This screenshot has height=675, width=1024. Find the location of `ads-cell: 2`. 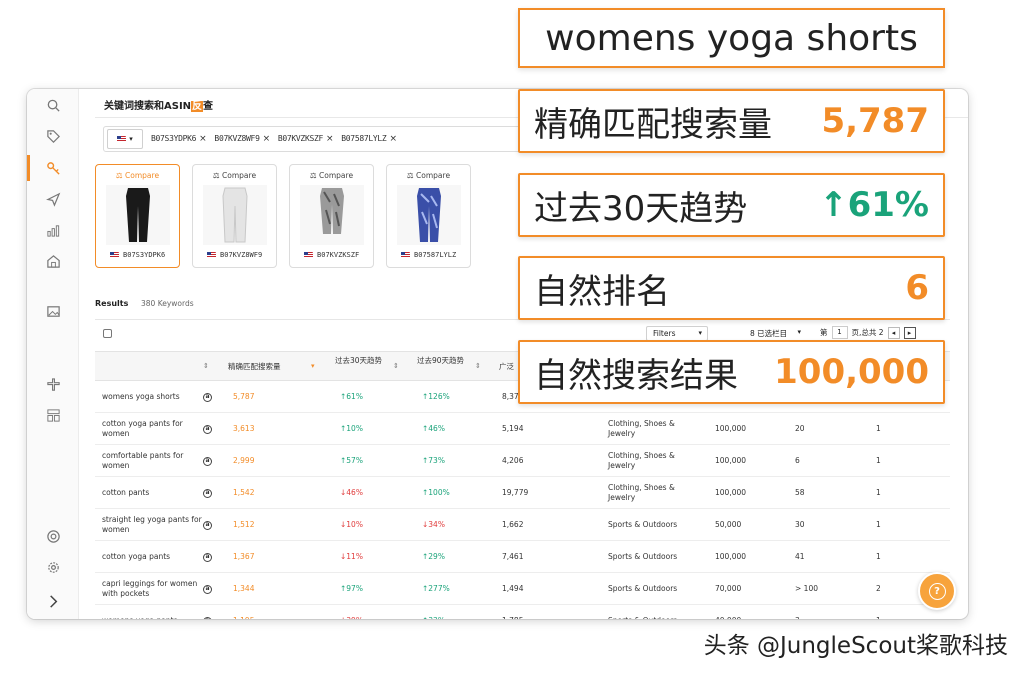

ads-cell: 2 is located at coordinates (878, 588).